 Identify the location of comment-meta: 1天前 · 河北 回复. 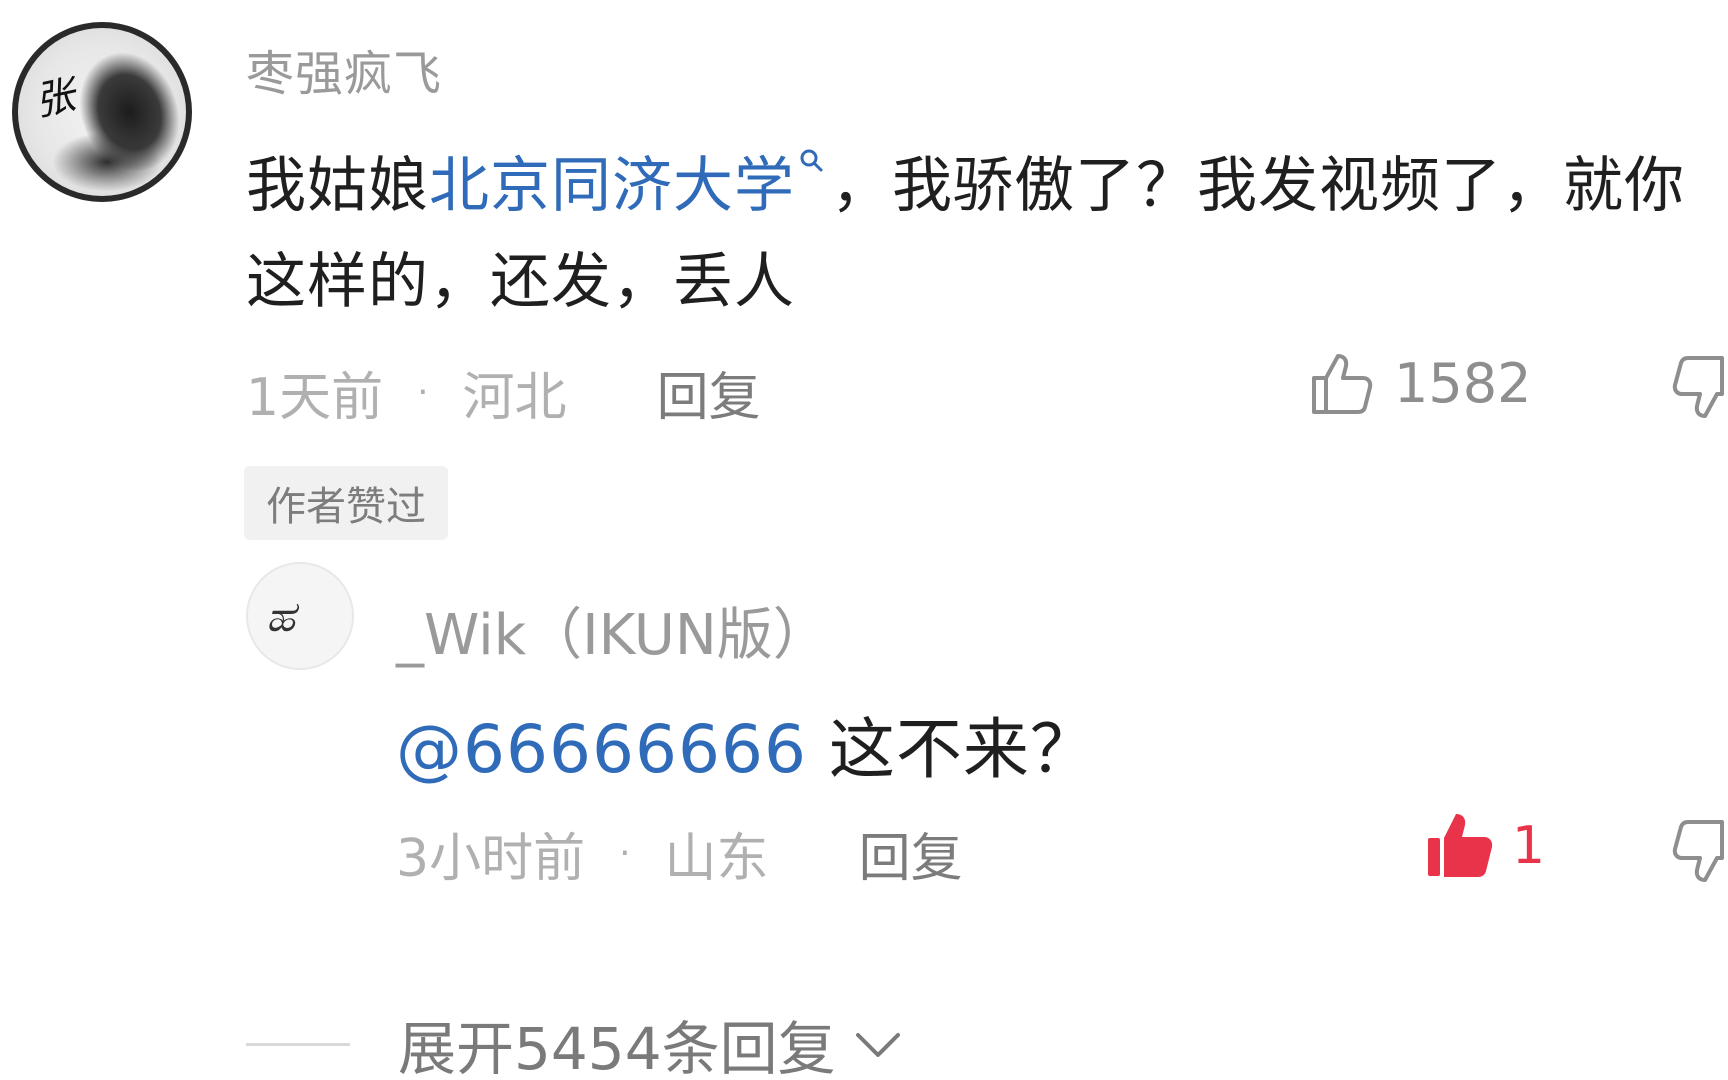
(503, 395).